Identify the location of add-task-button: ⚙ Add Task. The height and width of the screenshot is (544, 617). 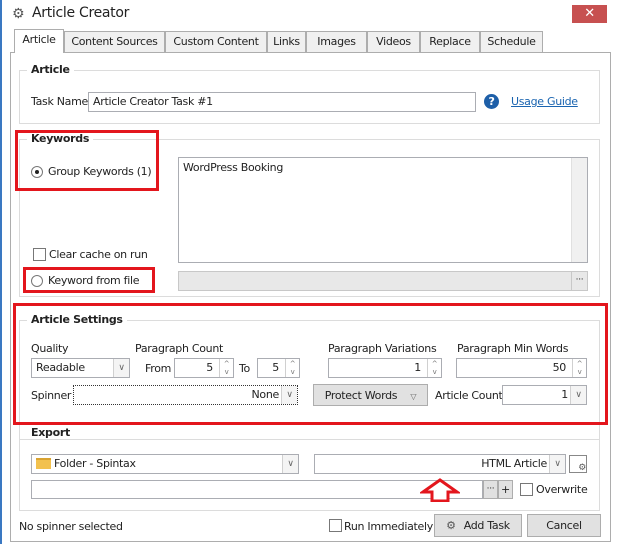
(478, 525).